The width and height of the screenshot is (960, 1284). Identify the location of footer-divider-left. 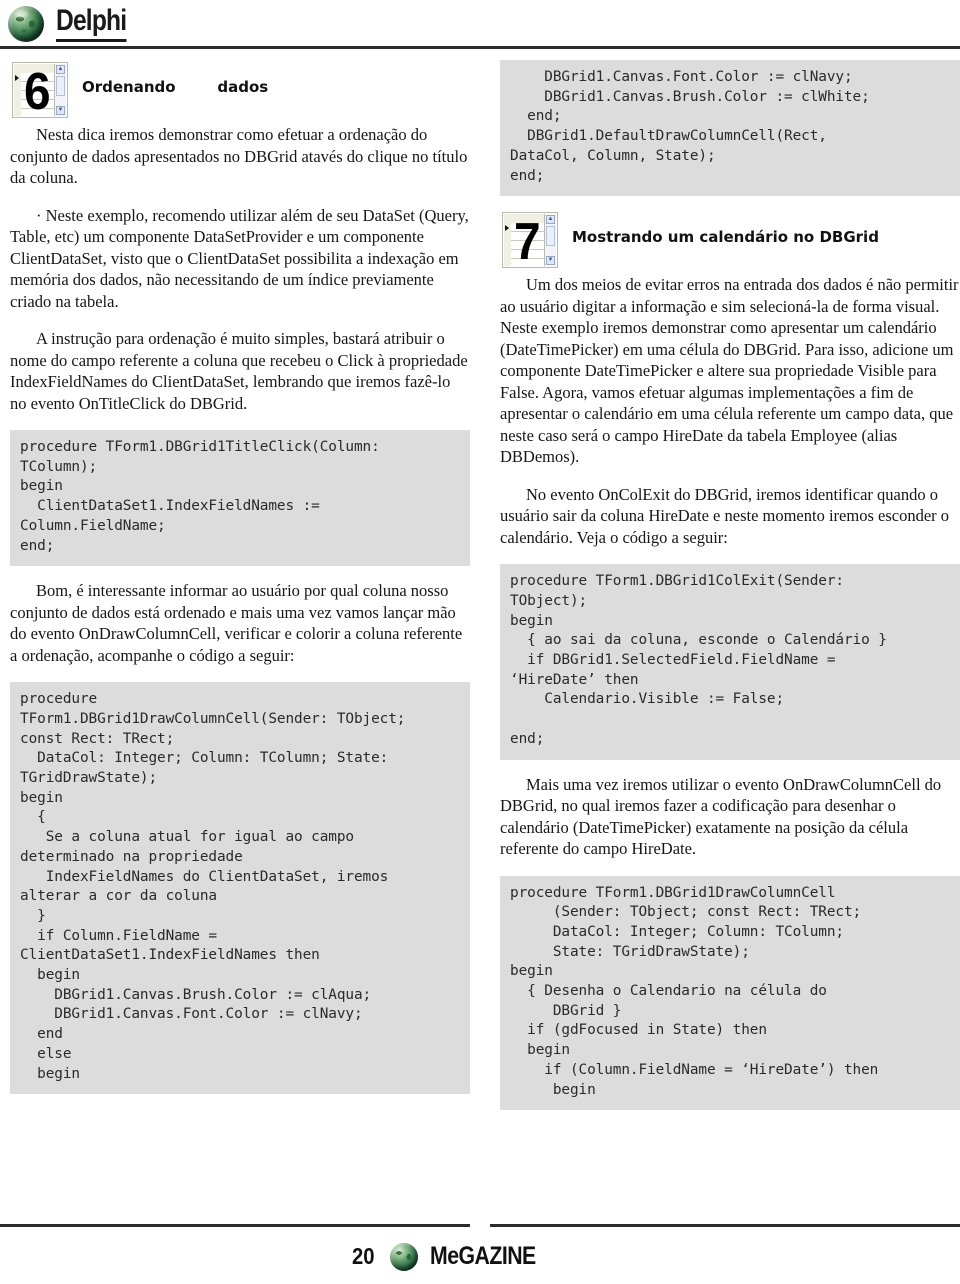
(235, 1225).